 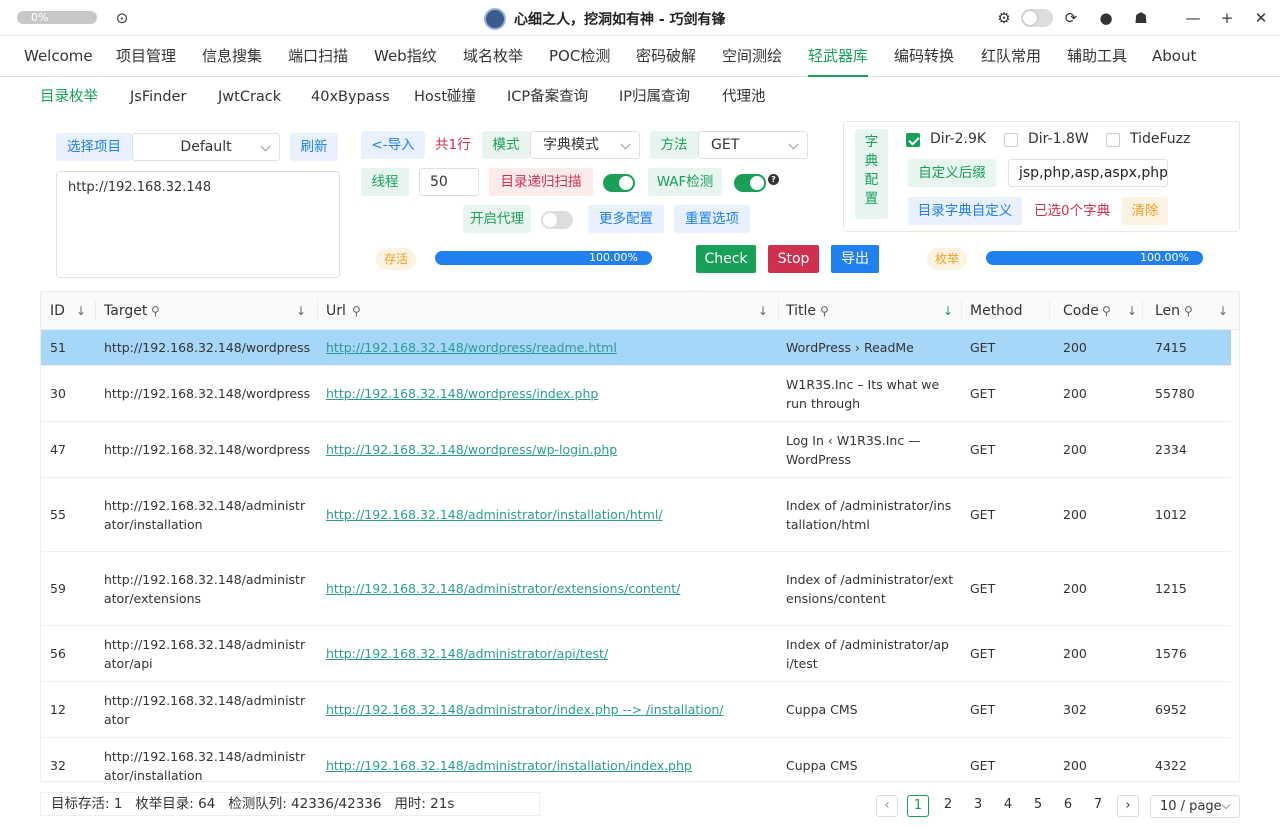 What do you see at coordinates (146, 57) in the screenshot?
I see `menu-project: 项目管理` at bounding box center [146, 57].